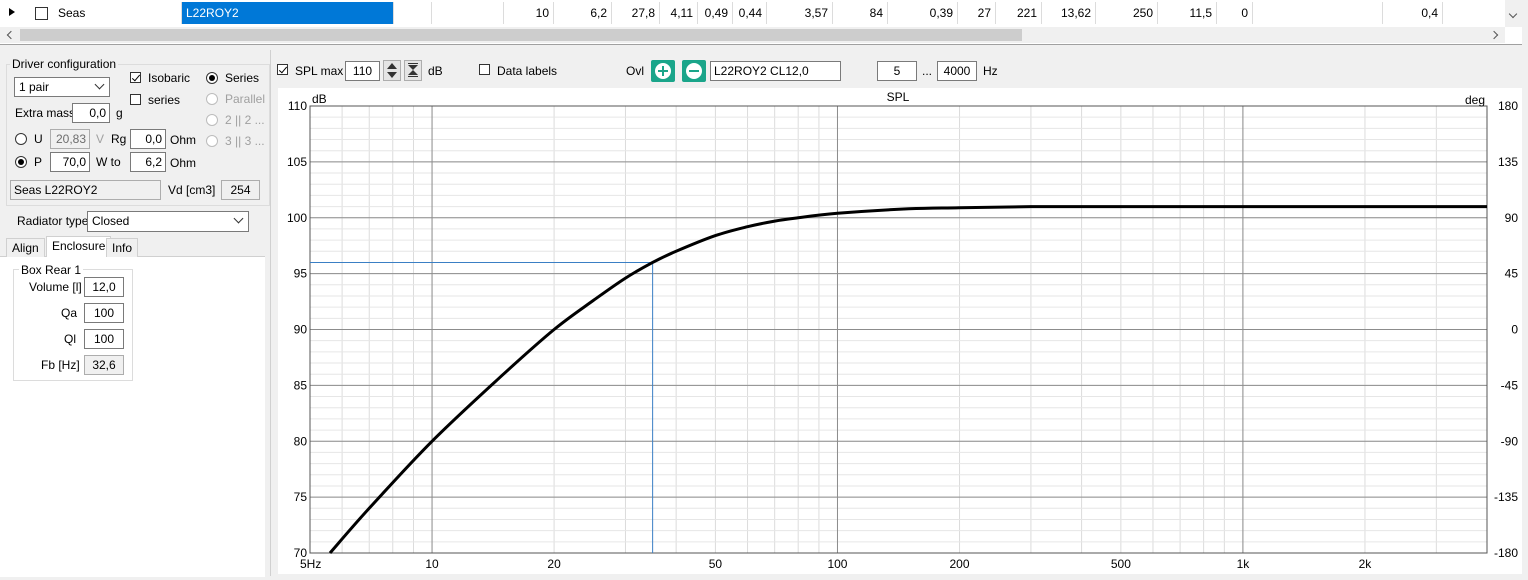  Describe the element at coordinates (1127, 13) in the screenshot. I see `grid-cell-value: 250` at that location.